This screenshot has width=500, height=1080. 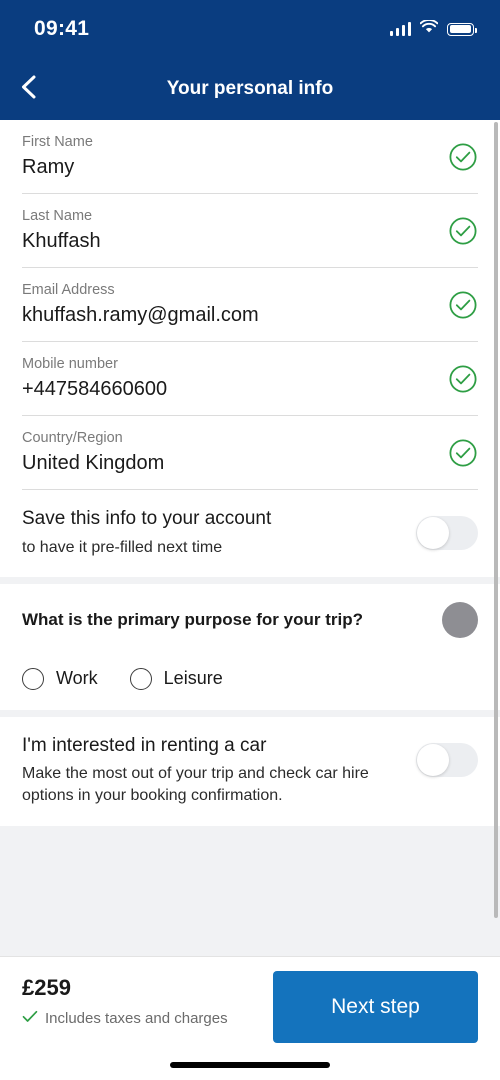 I want to click on field-first-name: First Name Ramy, so click(x=250, y=157).